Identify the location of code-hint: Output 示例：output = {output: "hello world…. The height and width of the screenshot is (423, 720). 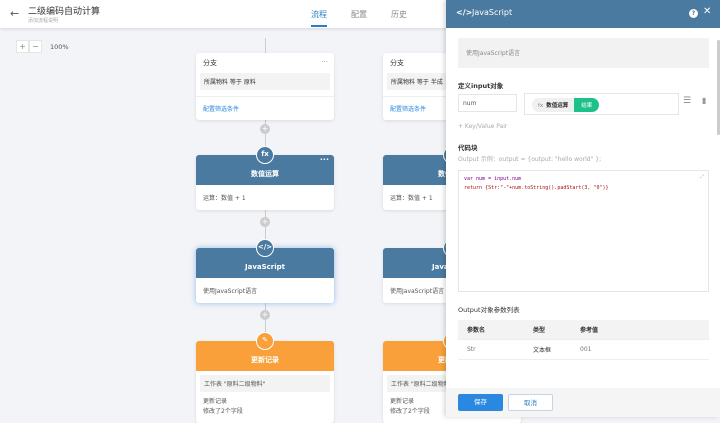
(530, 159).